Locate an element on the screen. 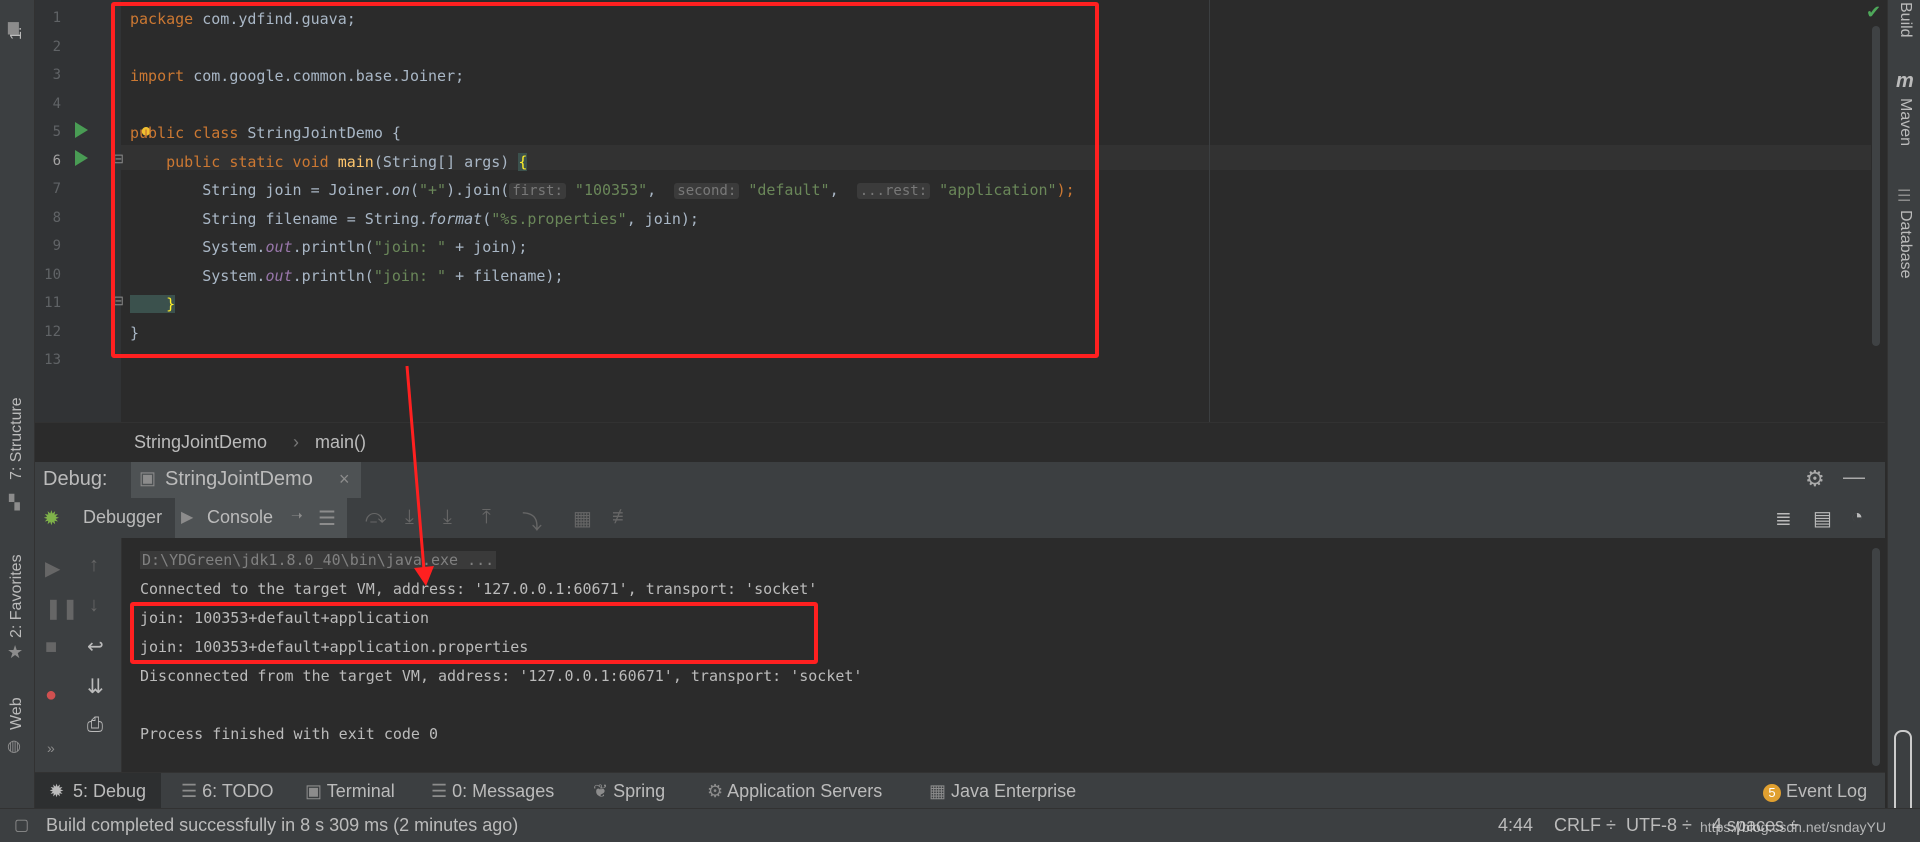 The height and width of the screenshot is (842, 1920). stop-icon: ■ is located at coordinates (51, 647).